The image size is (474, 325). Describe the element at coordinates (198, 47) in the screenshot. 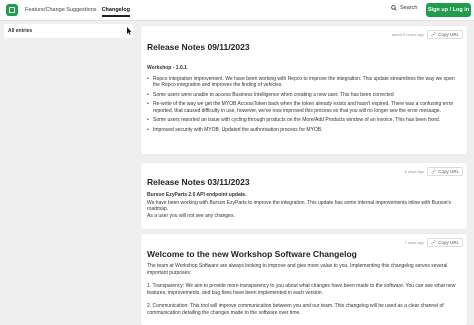

I see `entry-title: Release Notes 09/11/2023` at that location.